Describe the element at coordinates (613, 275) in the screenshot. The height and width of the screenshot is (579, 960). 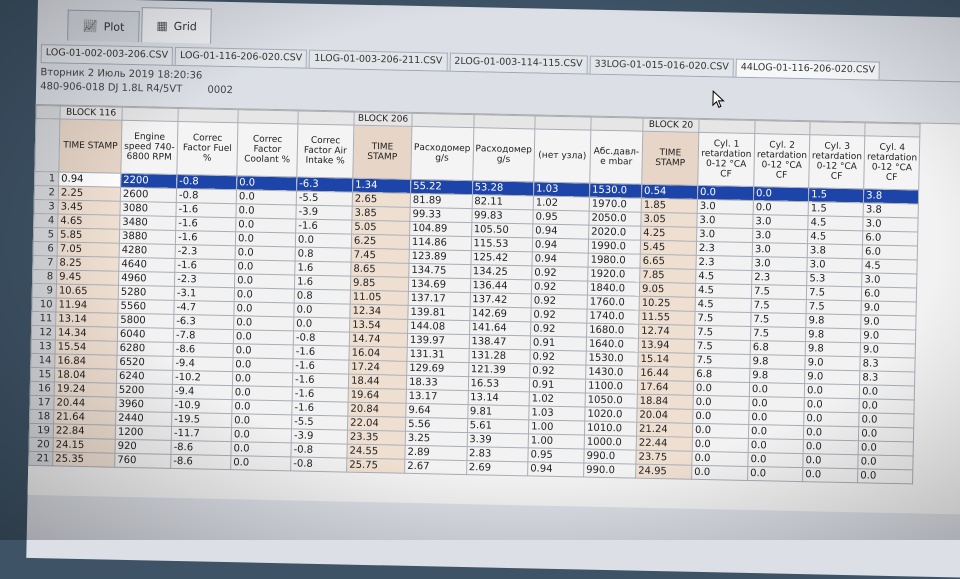
I see `grid-cell: 1920.0` at that location.